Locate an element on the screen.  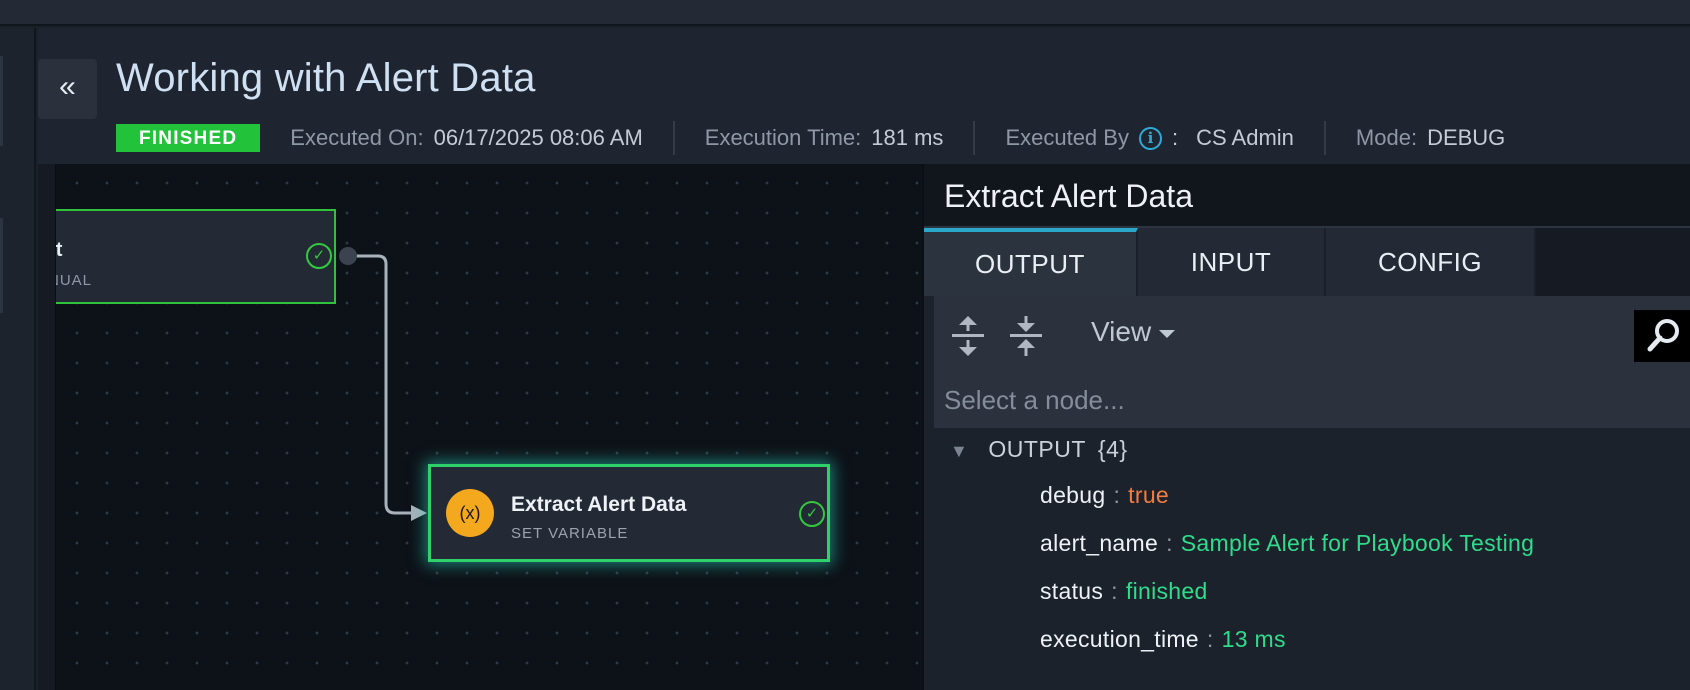
entry-value: 13 ms is located at coordinates (1253, 639).